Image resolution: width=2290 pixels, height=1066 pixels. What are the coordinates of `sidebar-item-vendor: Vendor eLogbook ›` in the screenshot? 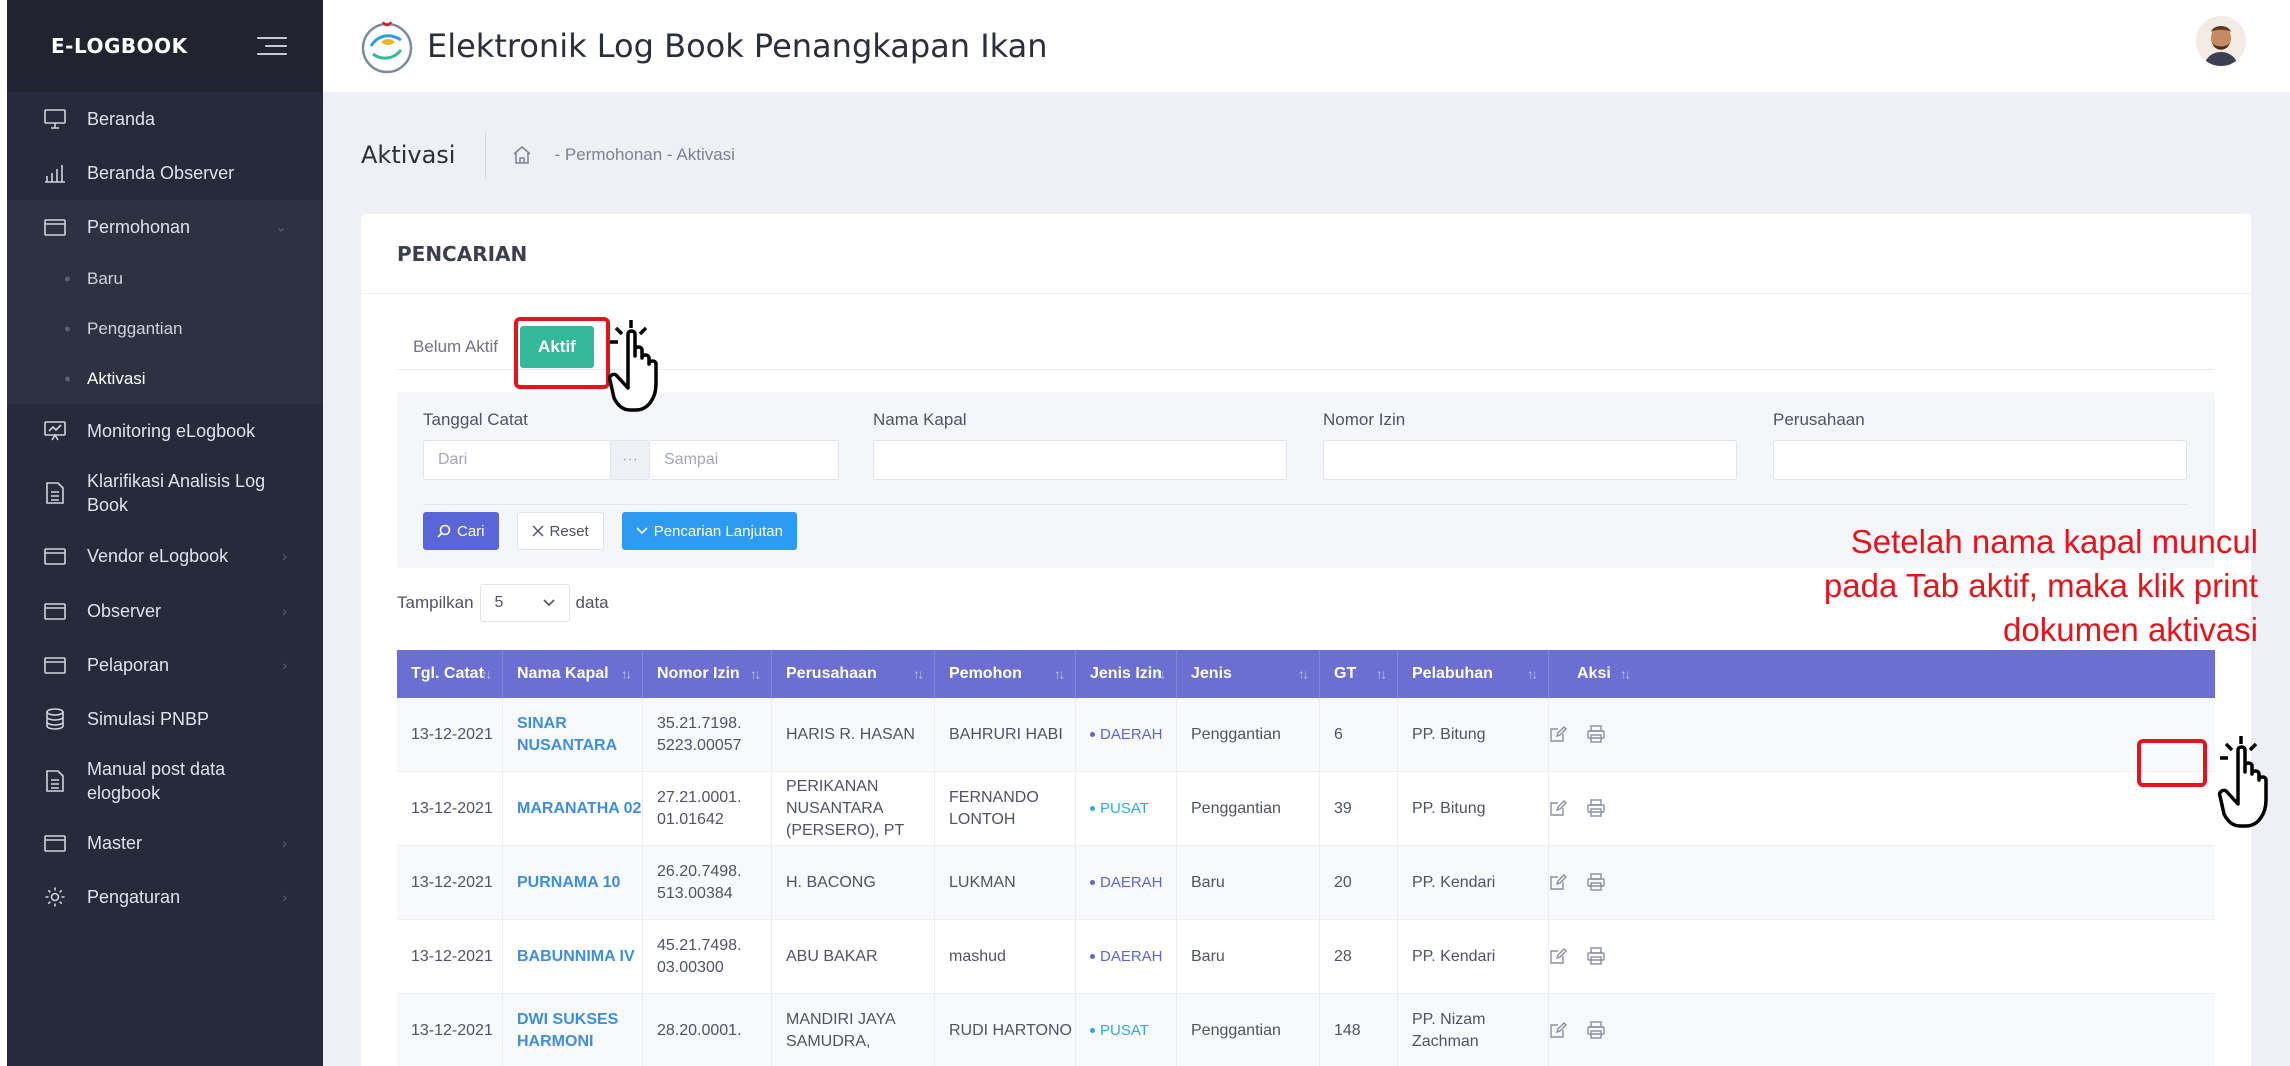 It's located at (165, 556).